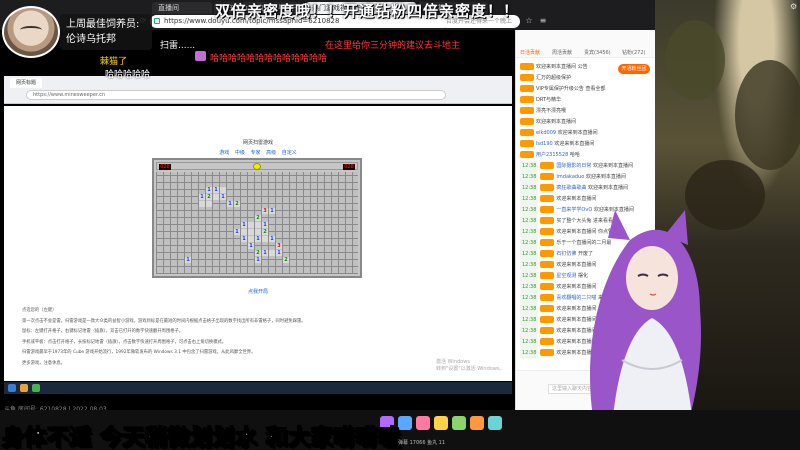 The height and width of the screenshot is (450, 800). I want to click on chat-message: 欢迎来到本直播间, so click(586, 122).